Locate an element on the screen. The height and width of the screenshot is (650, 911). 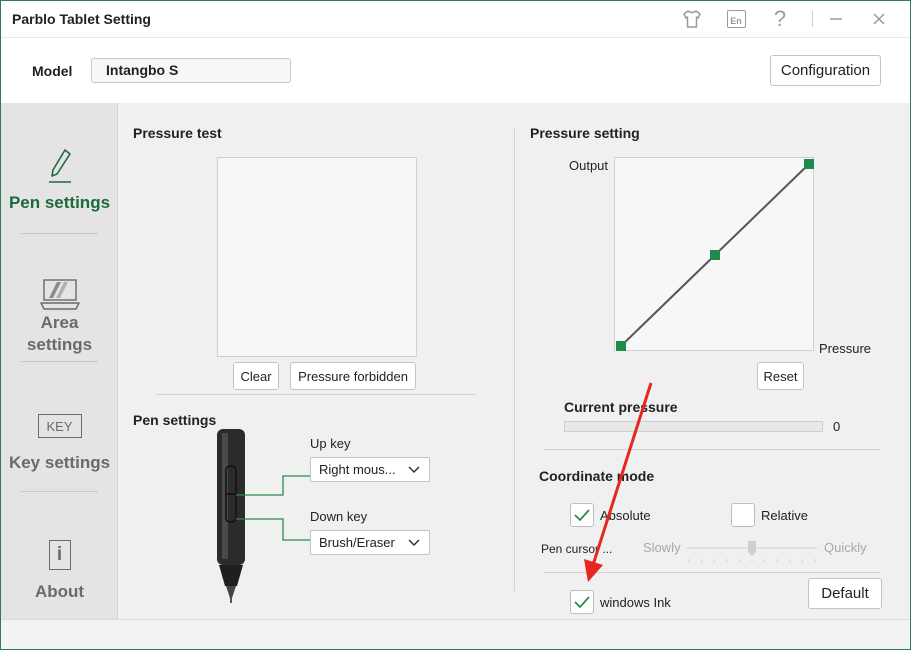
help-glyph: ? is located at coordinates (780, 18).